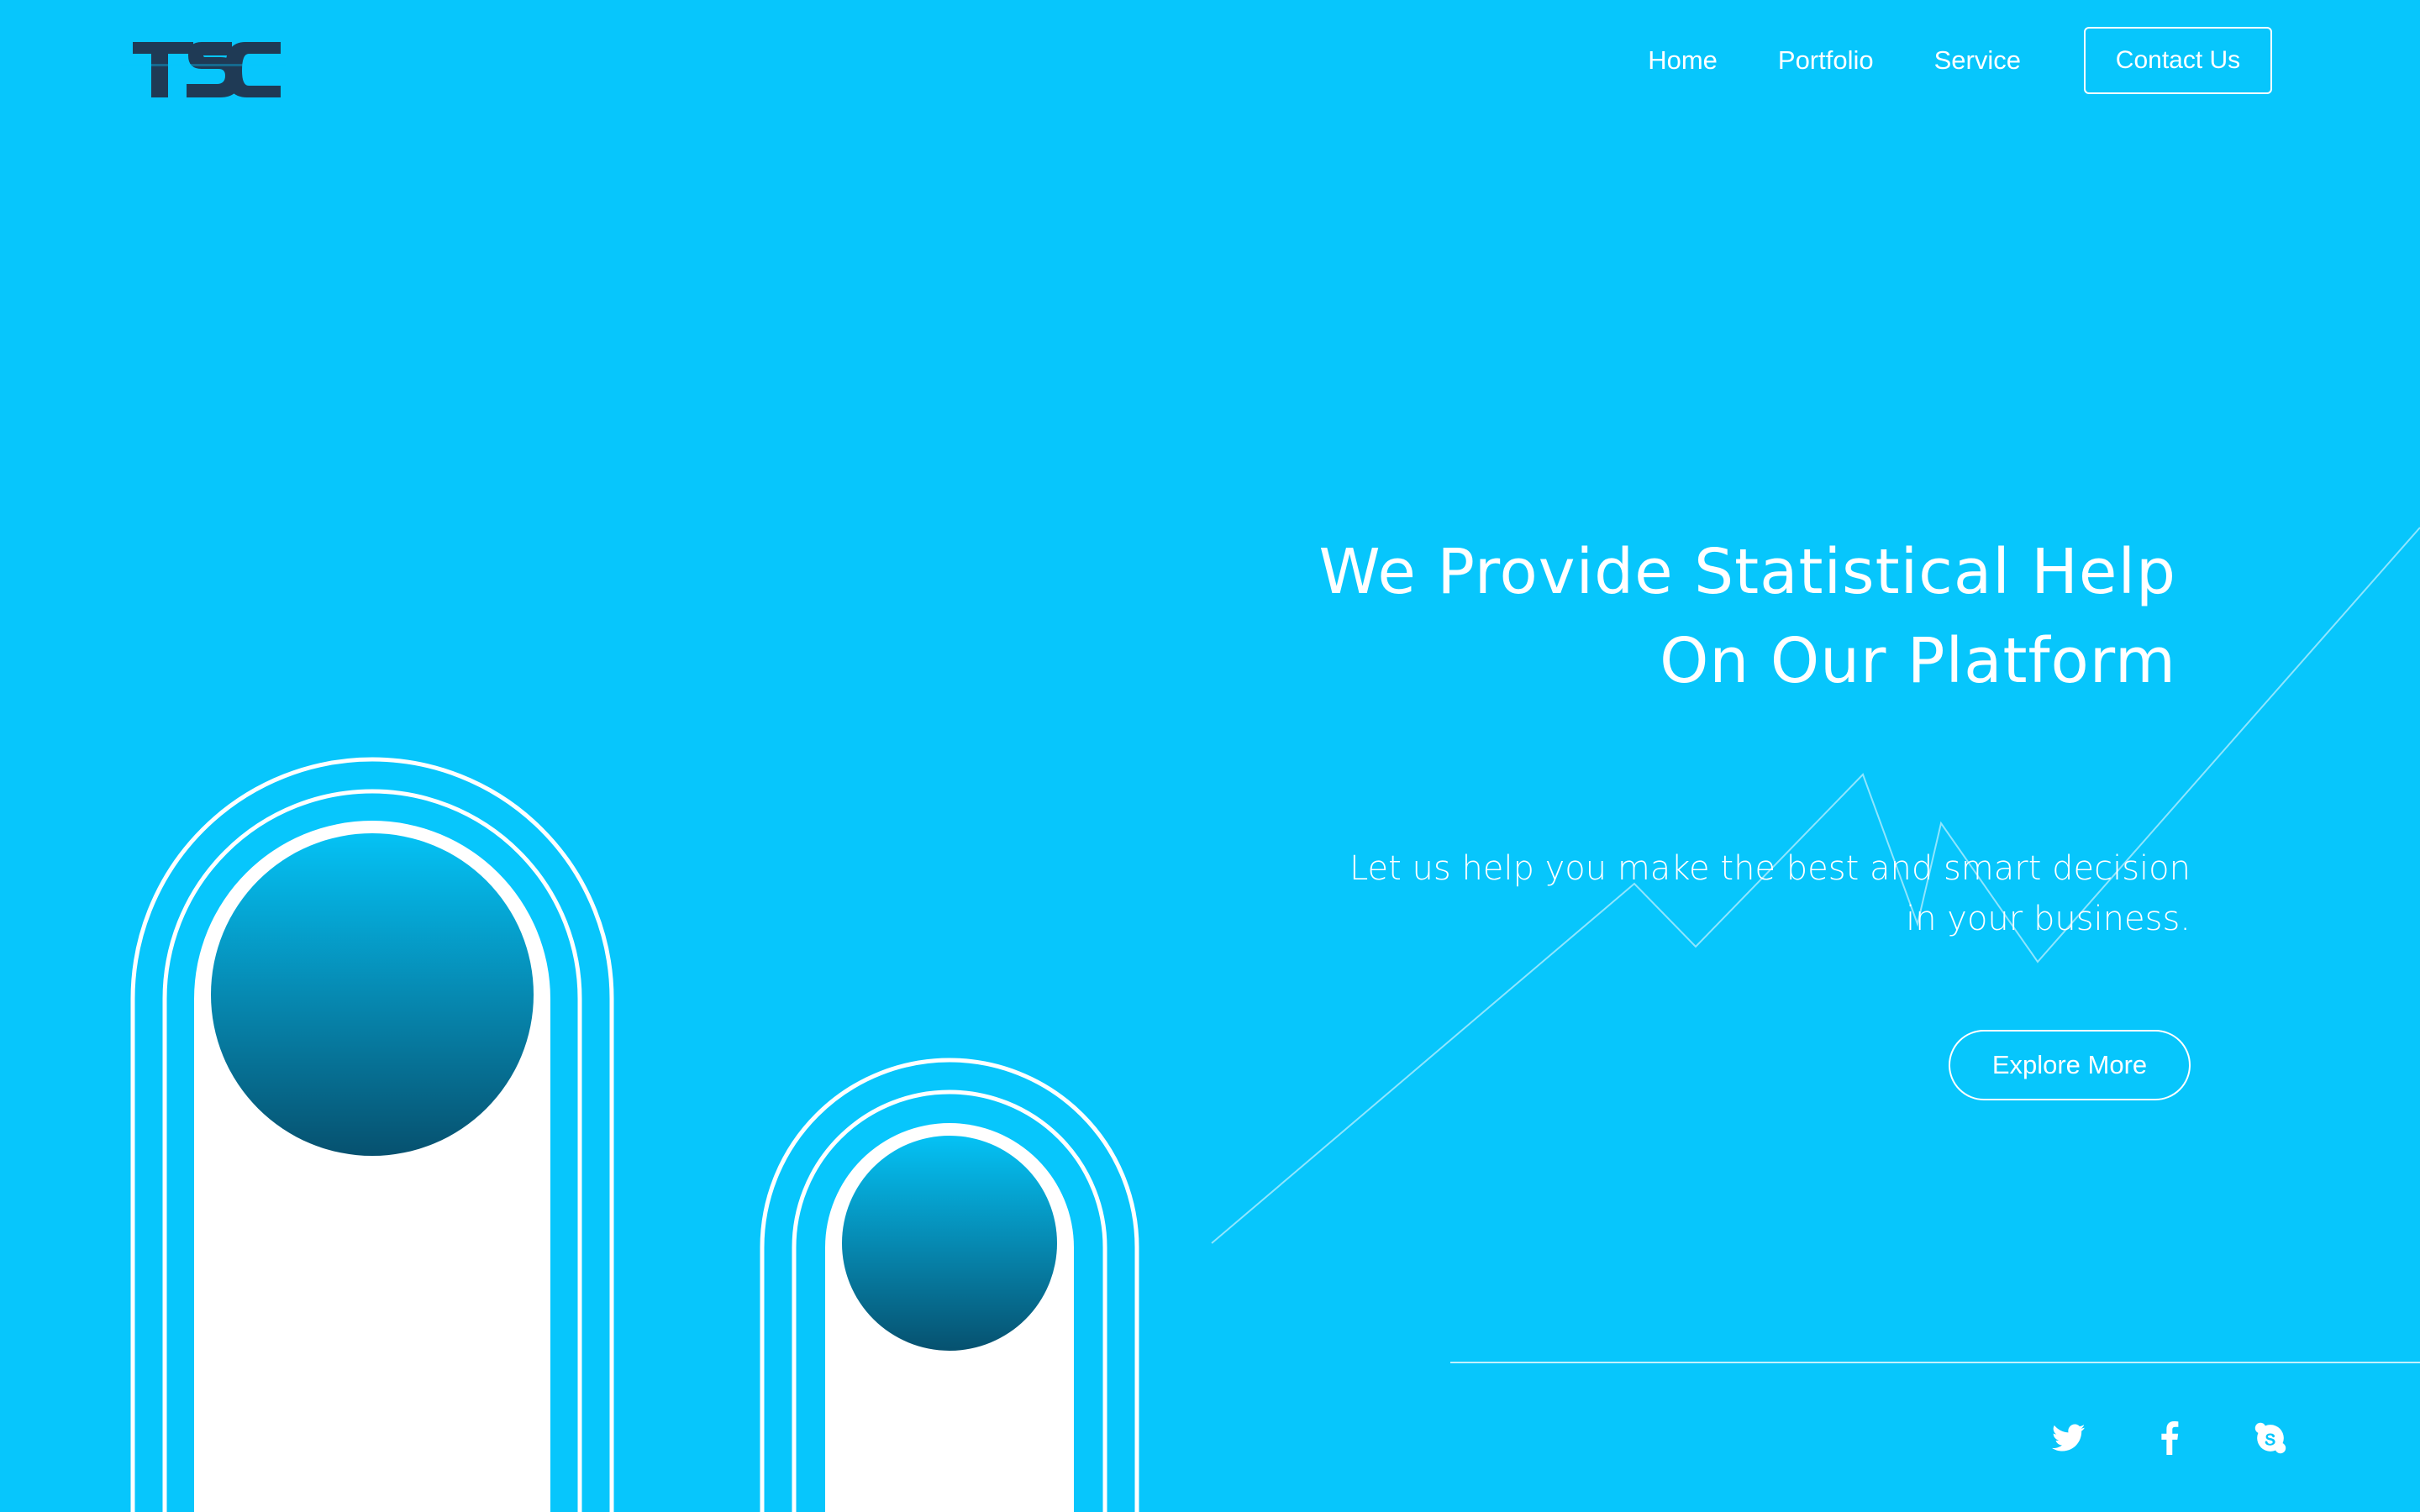 The width and height of the screenshot is (2420, 1512). Describe the element at coordinates (950, 1243) in the screenshot. I see `small-sphere` at that location.